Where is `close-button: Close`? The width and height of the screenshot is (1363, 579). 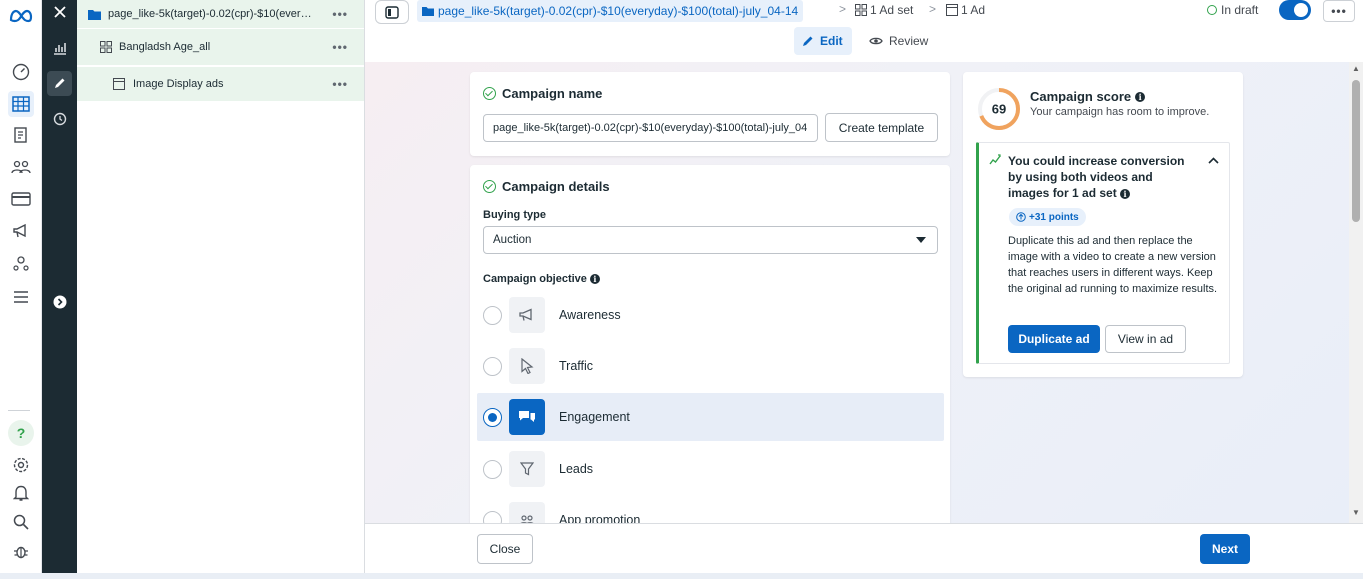 close-button: Close is located at coordinates (505, 549).